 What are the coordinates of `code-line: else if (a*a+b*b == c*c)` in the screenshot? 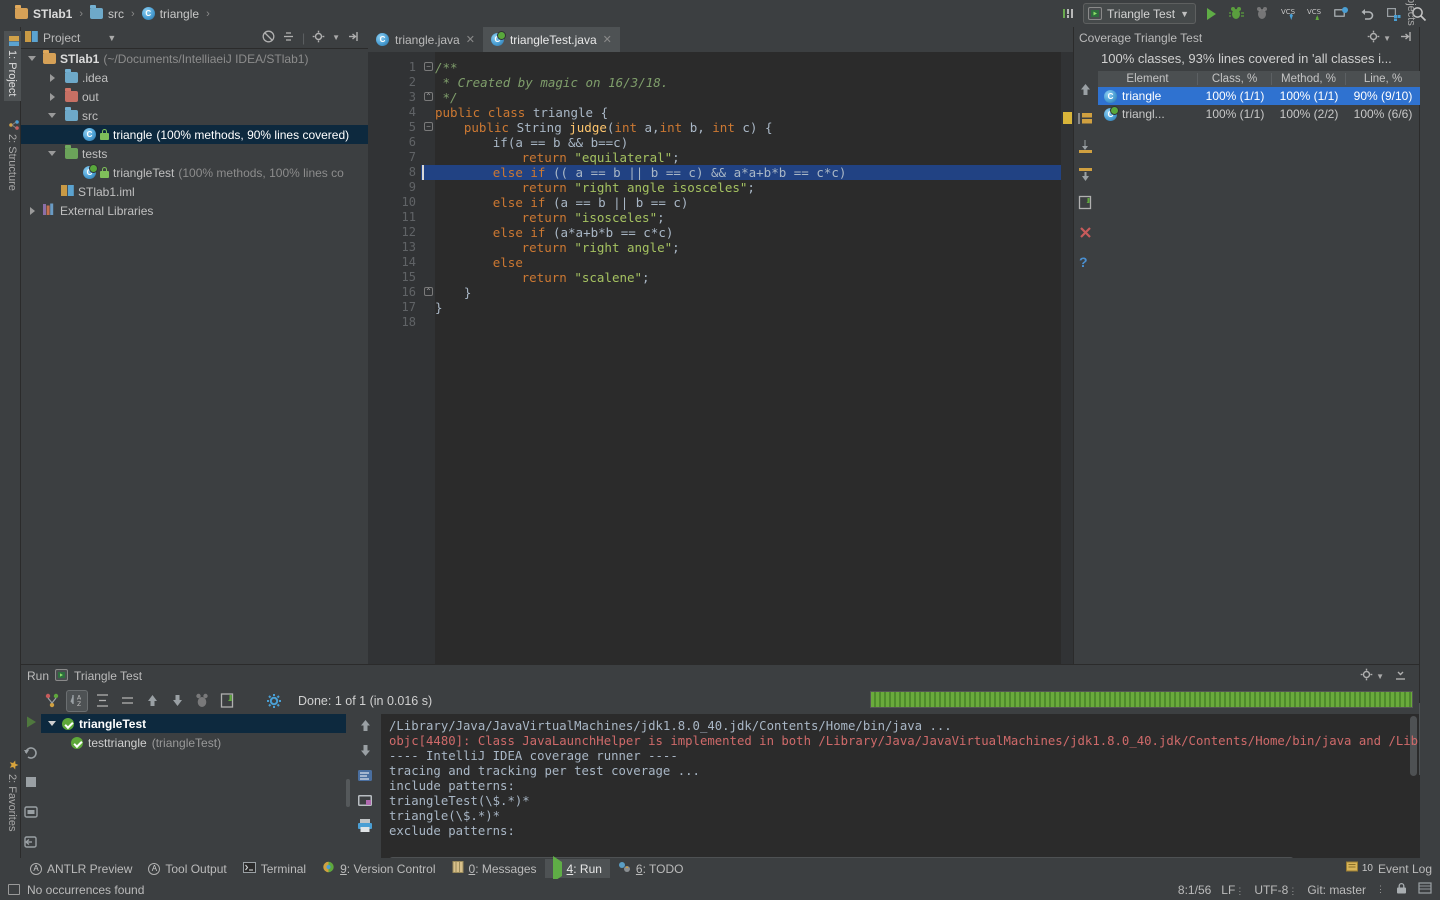 It's located at (583, 232).